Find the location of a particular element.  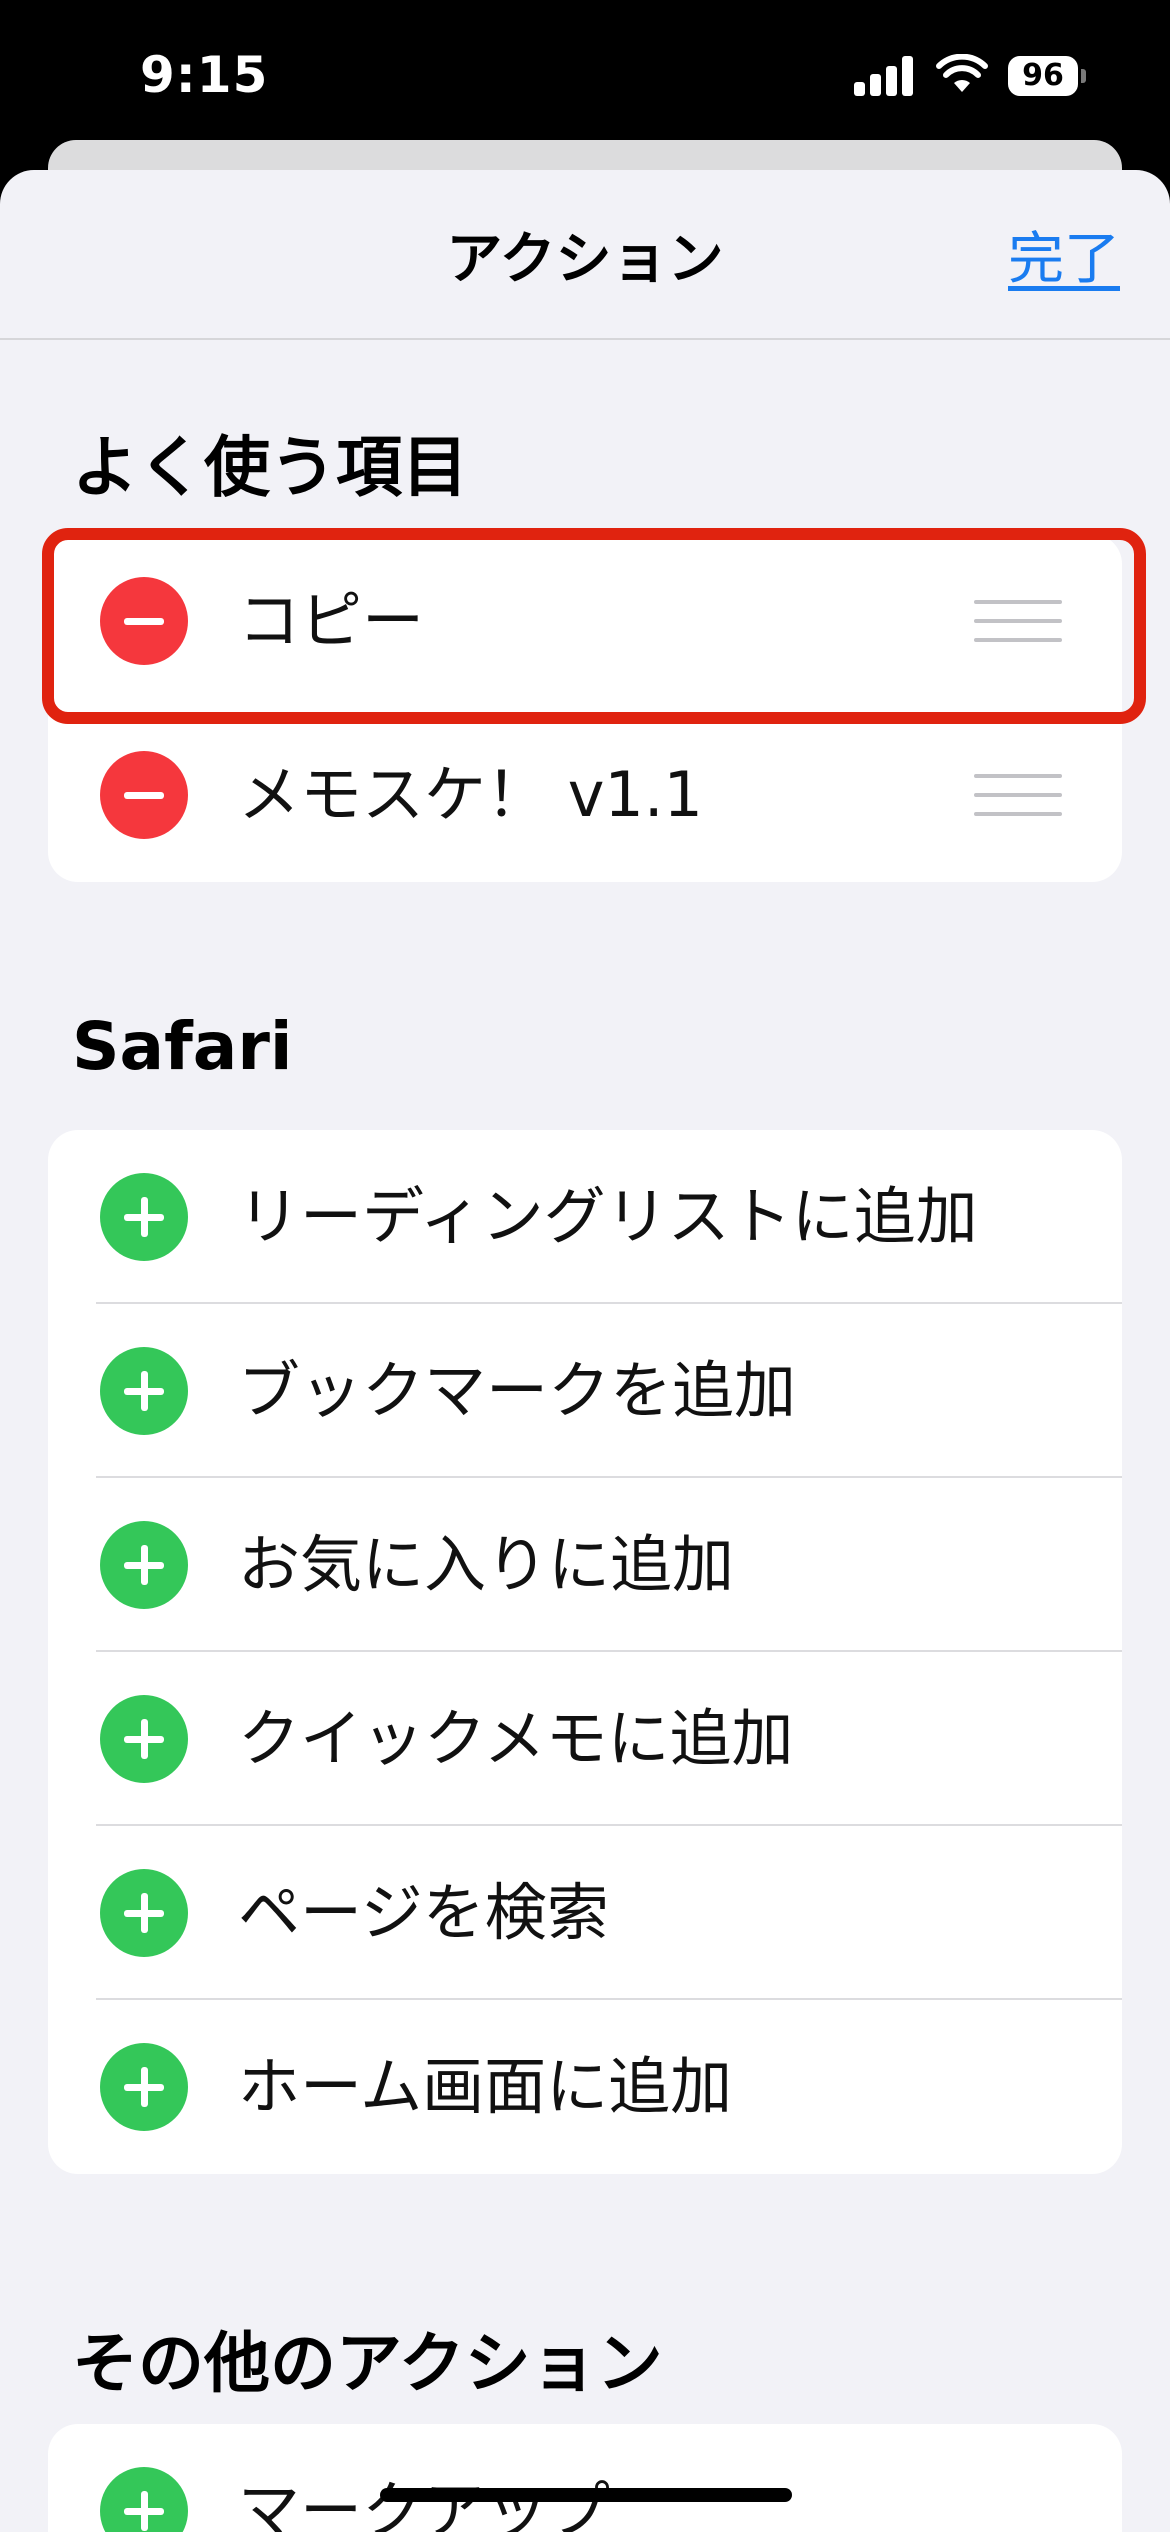

other-actions-group: マークアップ is located at coordinates (585, 2478).